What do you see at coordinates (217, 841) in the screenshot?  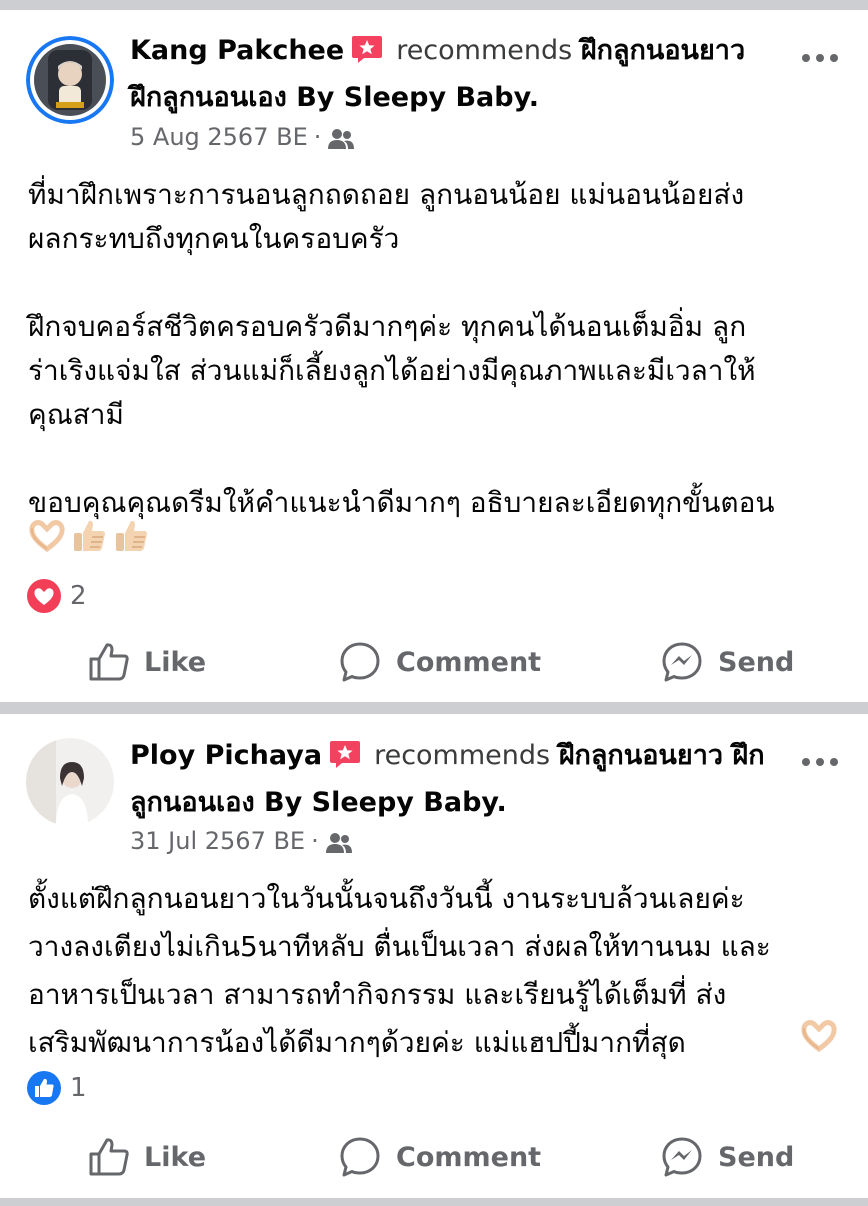 I see `post-date: 31 Jul 2567 BE` at bounding box center [217, 841].